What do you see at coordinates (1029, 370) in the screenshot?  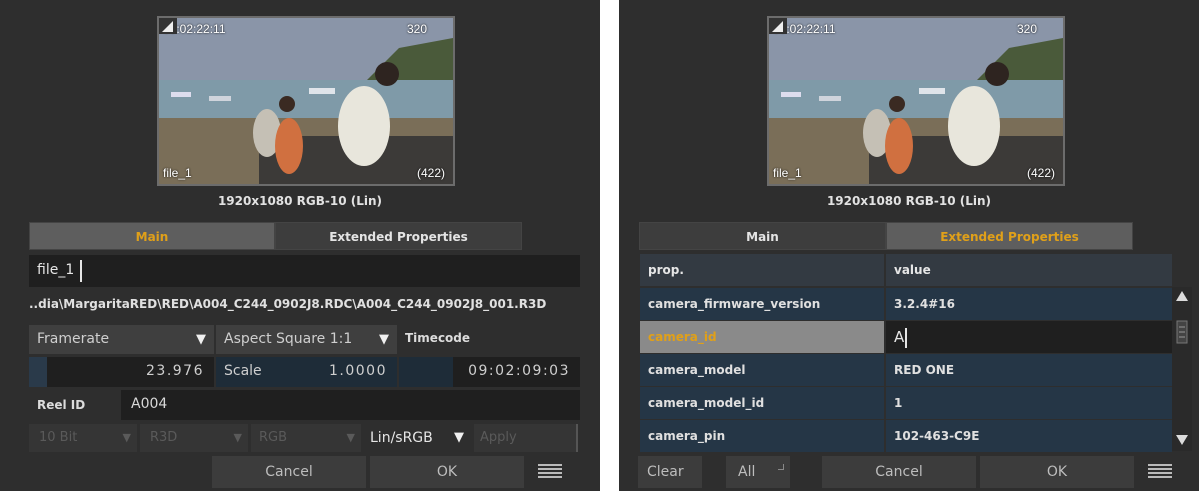 I see `value-cell: RED ONE` at bounding box center [1029, 370].